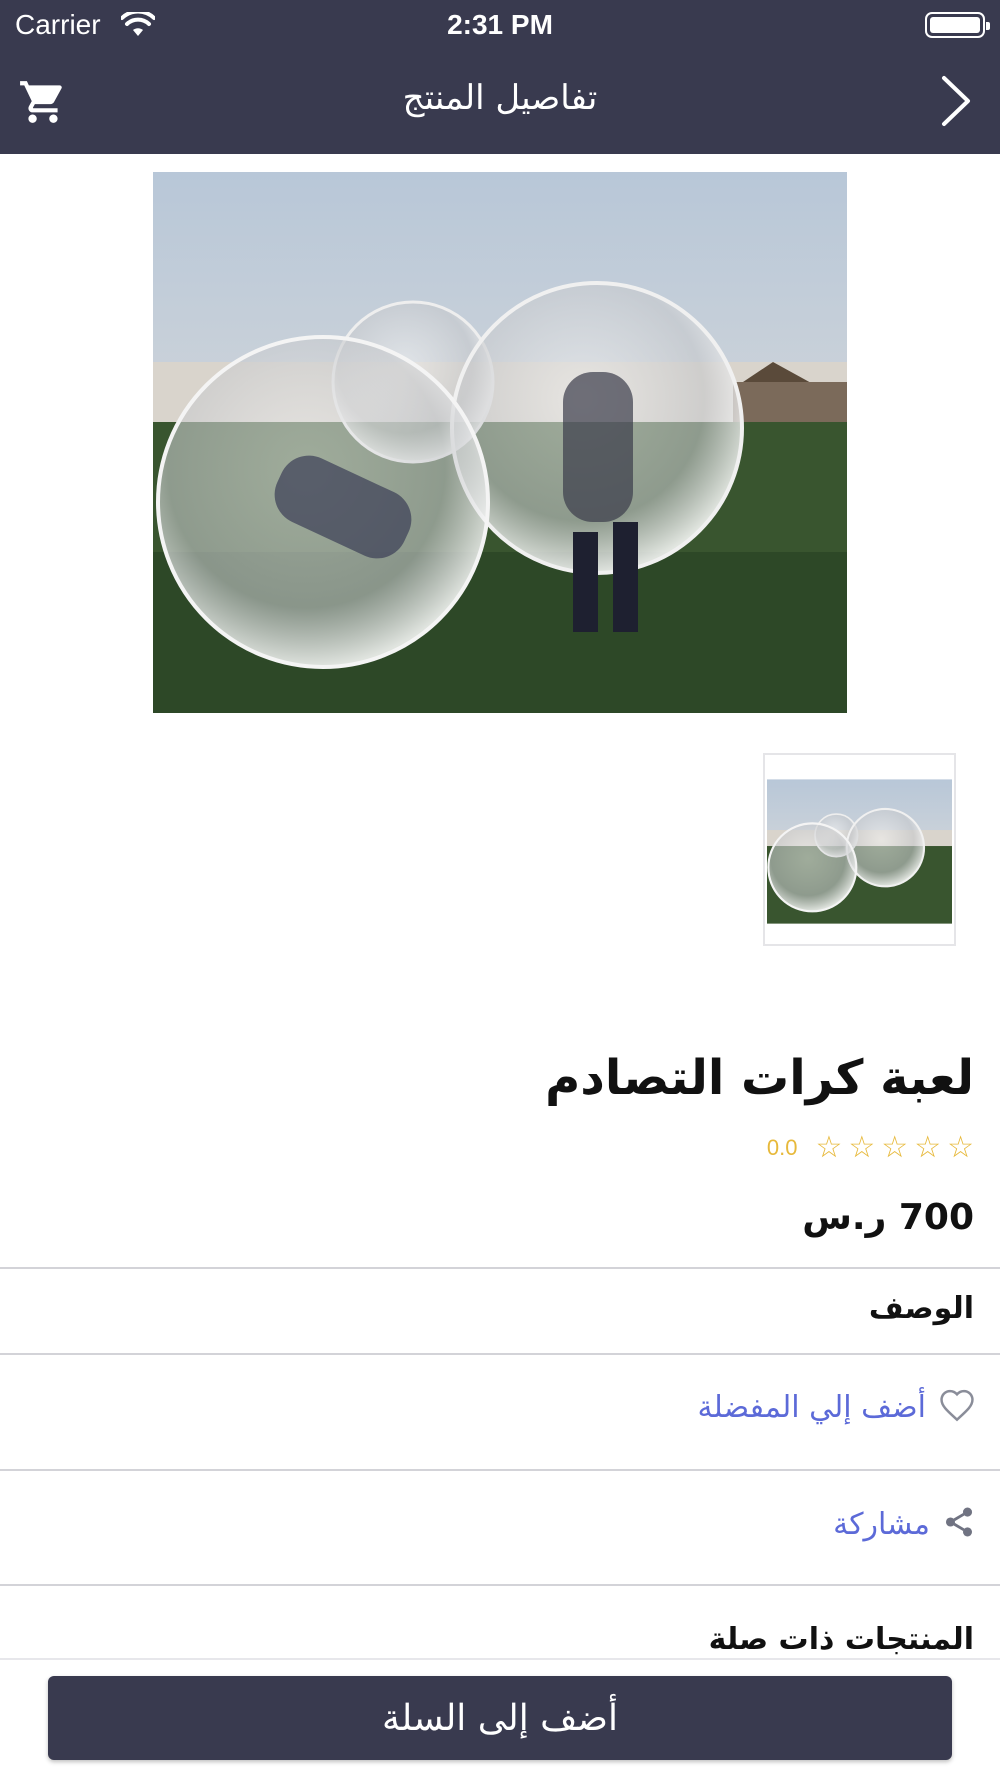 This screenshot has width=1000, height=1778. I want to click on rating-score: 0.0, so click(782, 1147).